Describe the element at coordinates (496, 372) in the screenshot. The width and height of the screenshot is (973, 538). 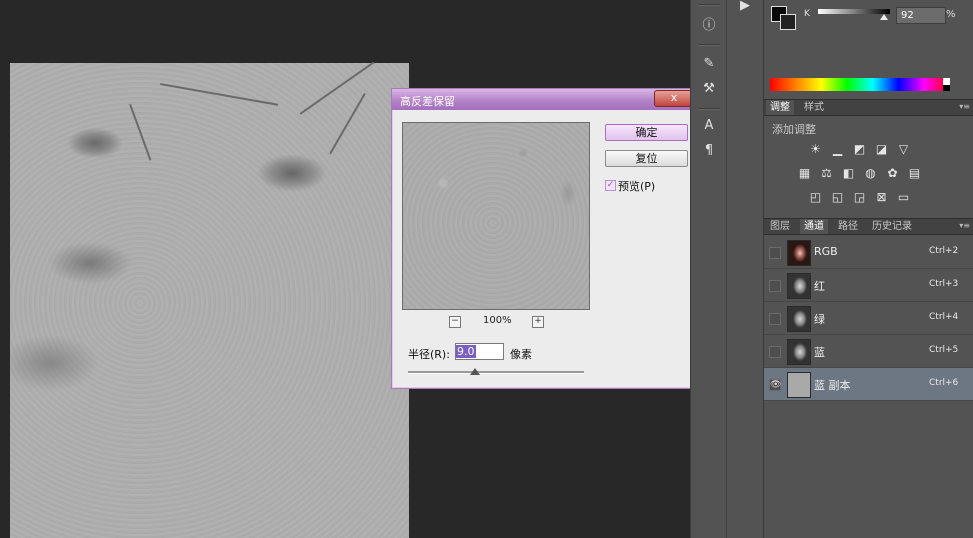
I see `radius-slider` at that location.